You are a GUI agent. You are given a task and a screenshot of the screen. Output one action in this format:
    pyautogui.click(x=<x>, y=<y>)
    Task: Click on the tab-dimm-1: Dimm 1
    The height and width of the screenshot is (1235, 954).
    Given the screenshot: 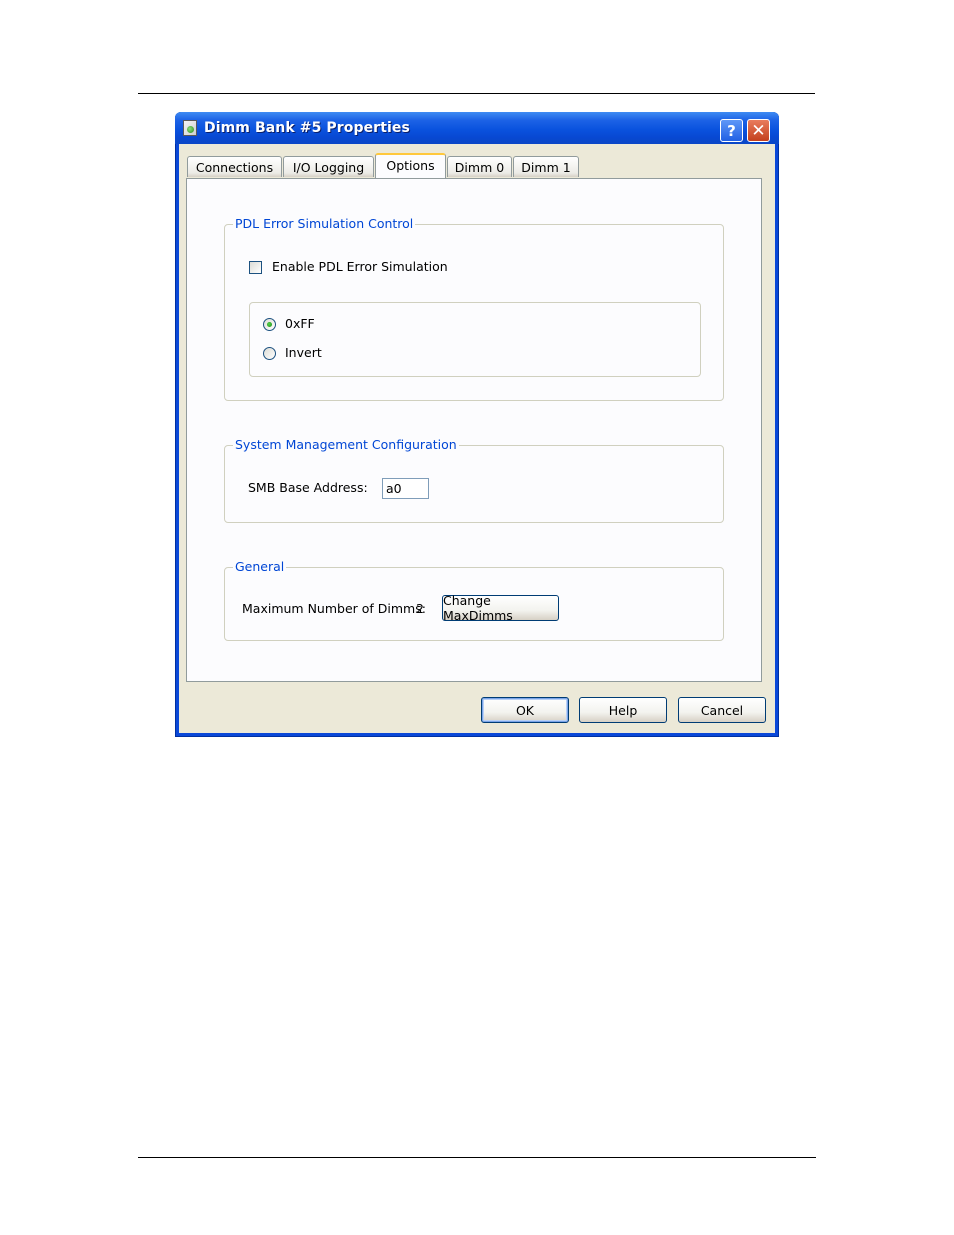 What is the action you would take?
    pyautogui.click(x=546, y=166)
    